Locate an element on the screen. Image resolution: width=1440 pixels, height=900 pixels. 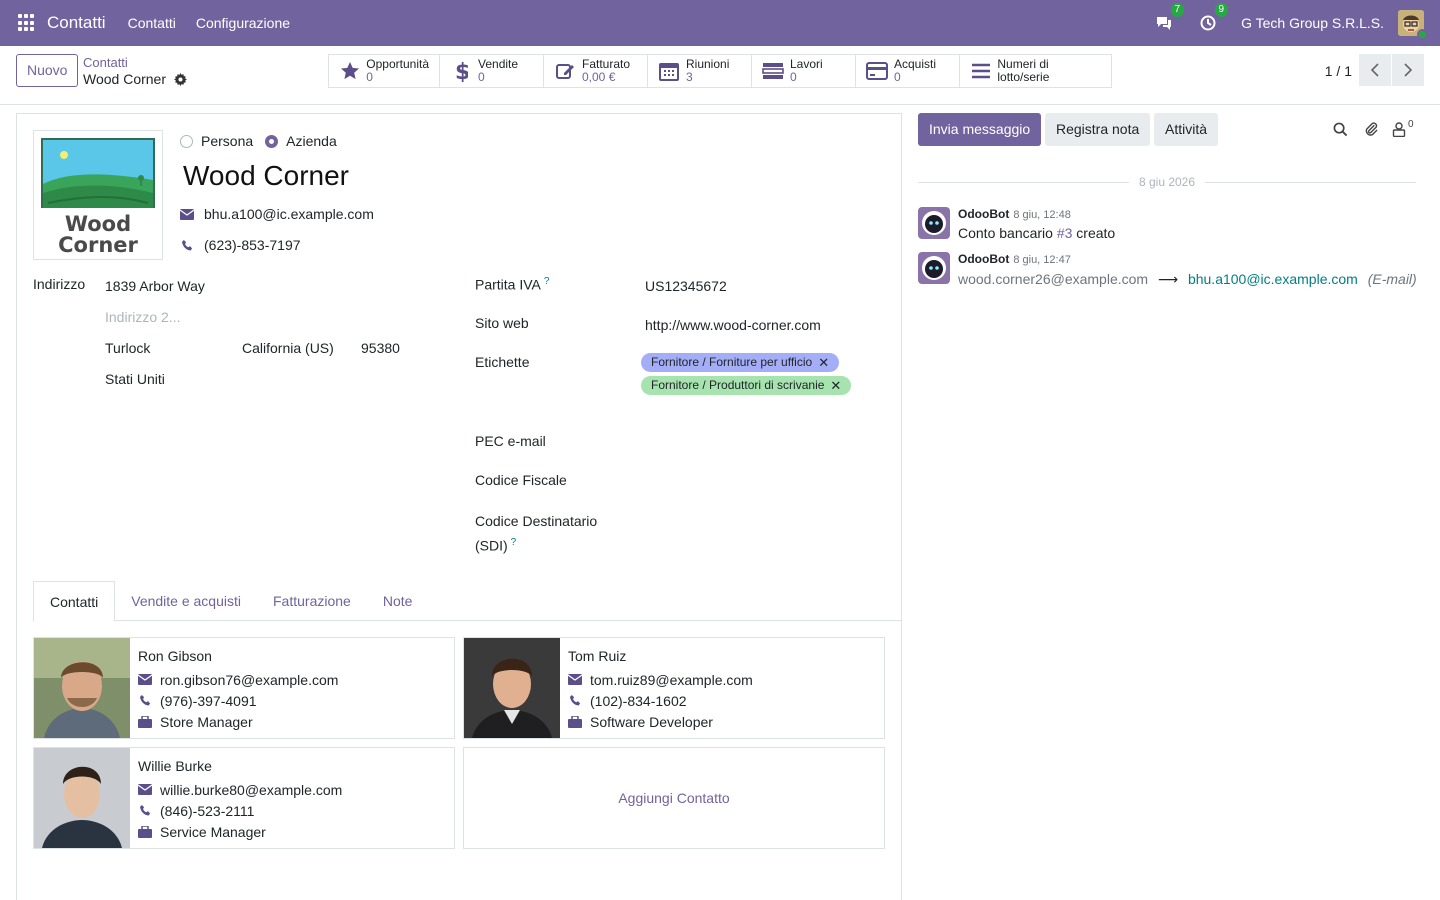
send-message-button: Invia messaggio is located at coordinates (980, 129).